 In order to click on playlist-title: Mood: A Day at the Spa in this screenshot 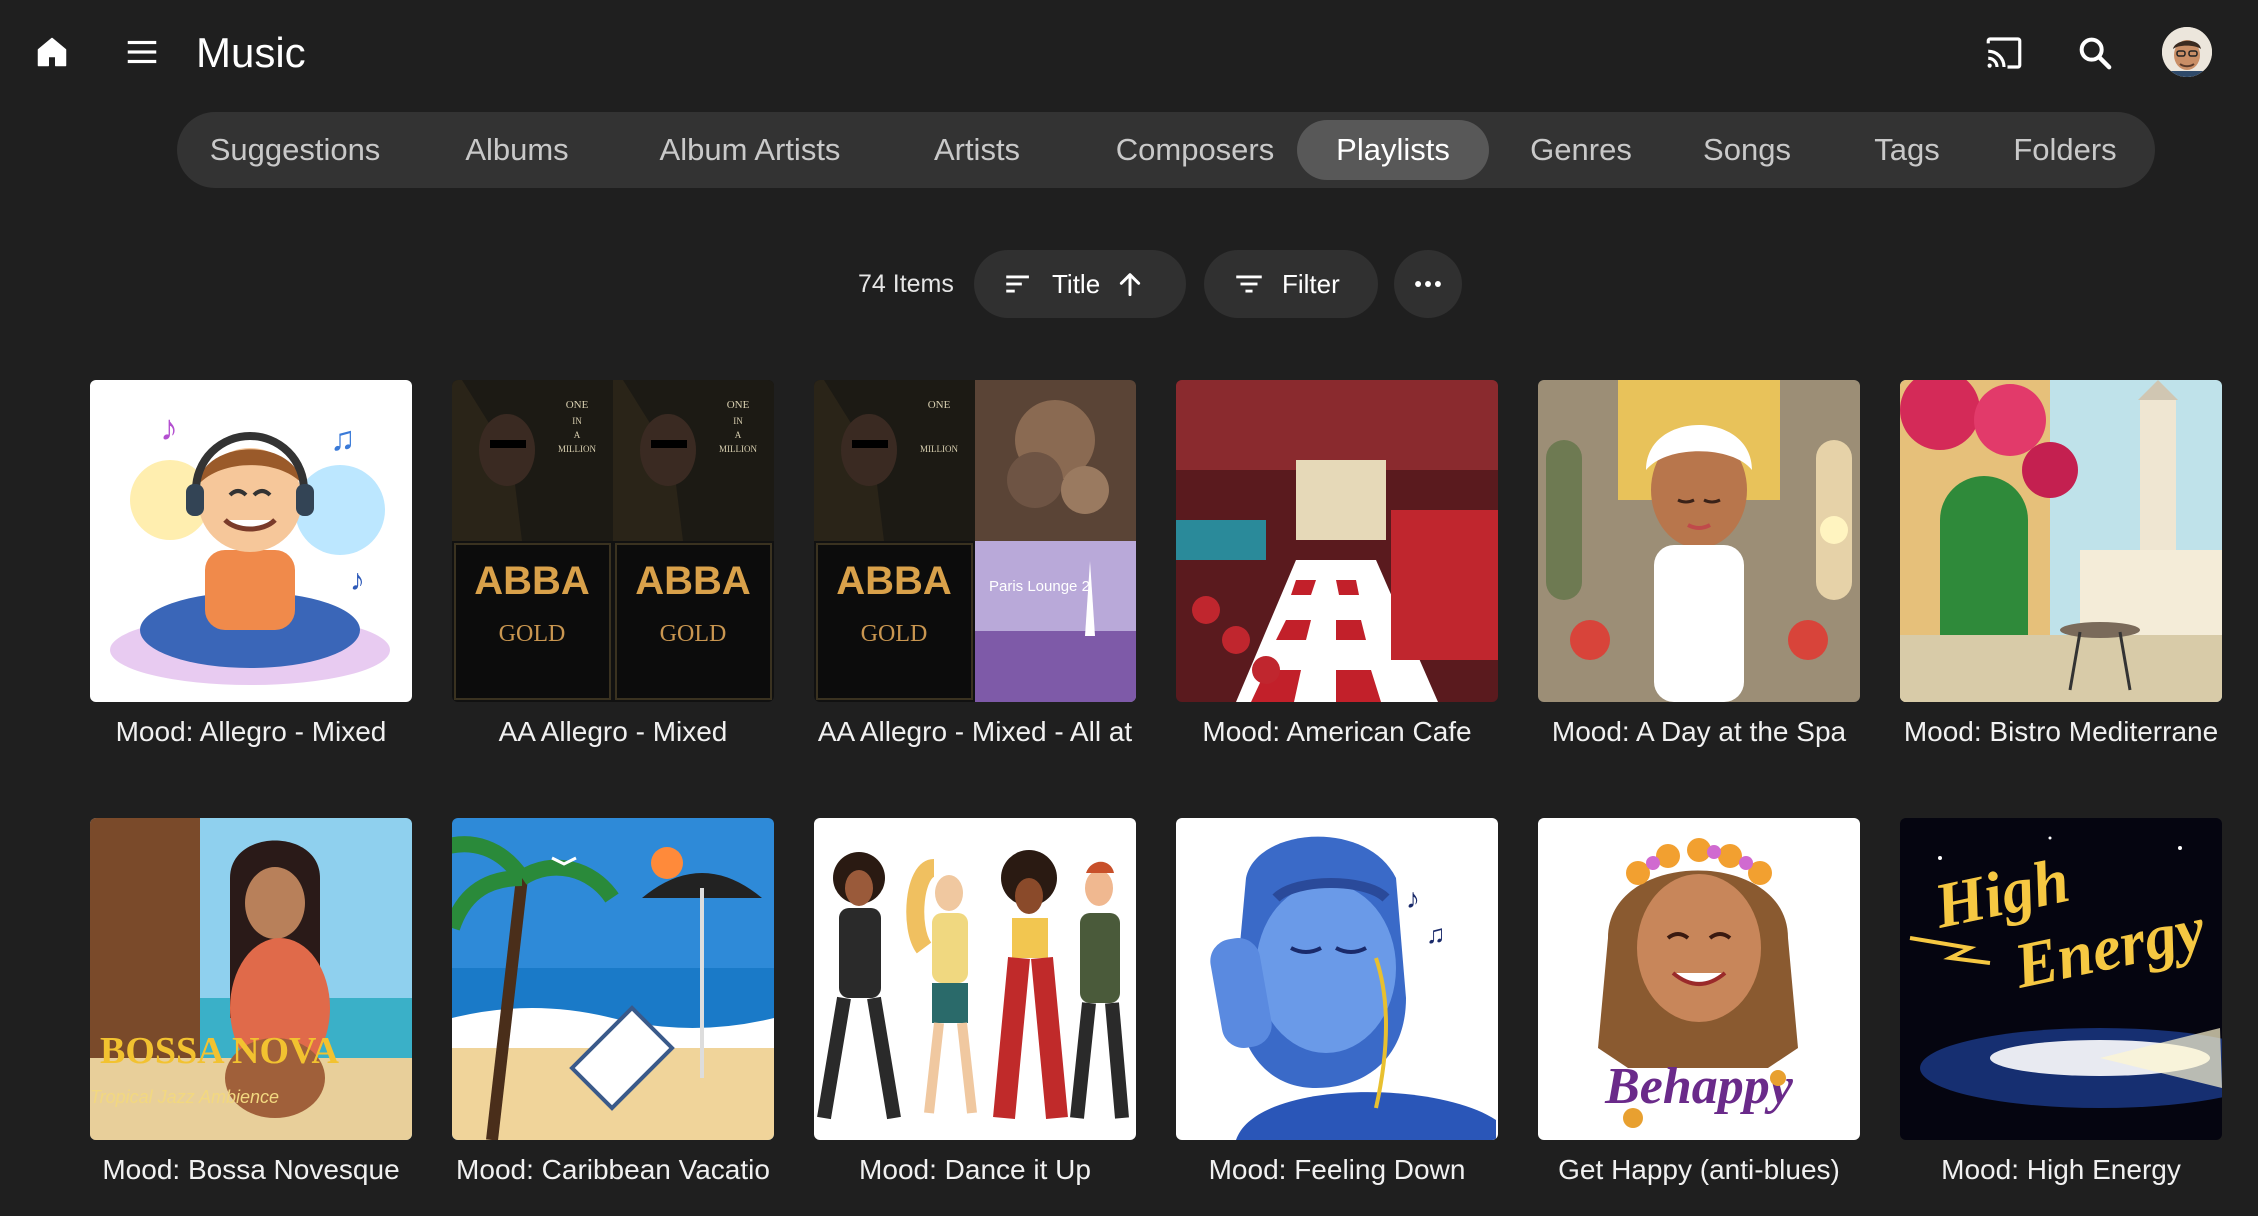, I will do `click(1699, 731)`.